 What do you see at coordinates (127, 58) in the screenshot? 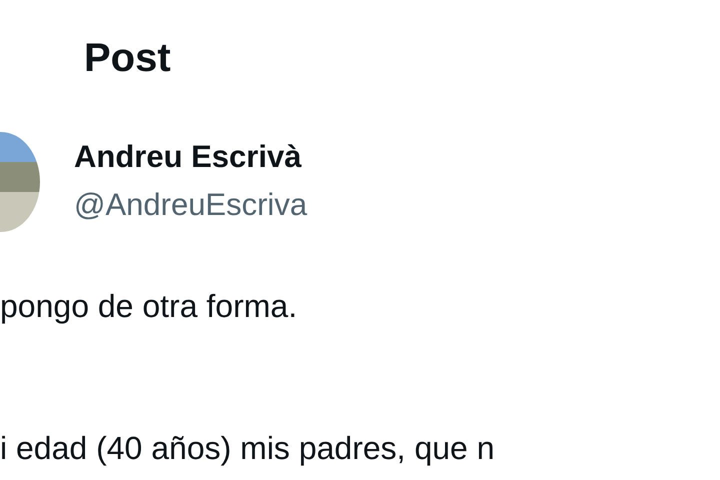
I see `page-title: Post` at bounding box center [127, 58].